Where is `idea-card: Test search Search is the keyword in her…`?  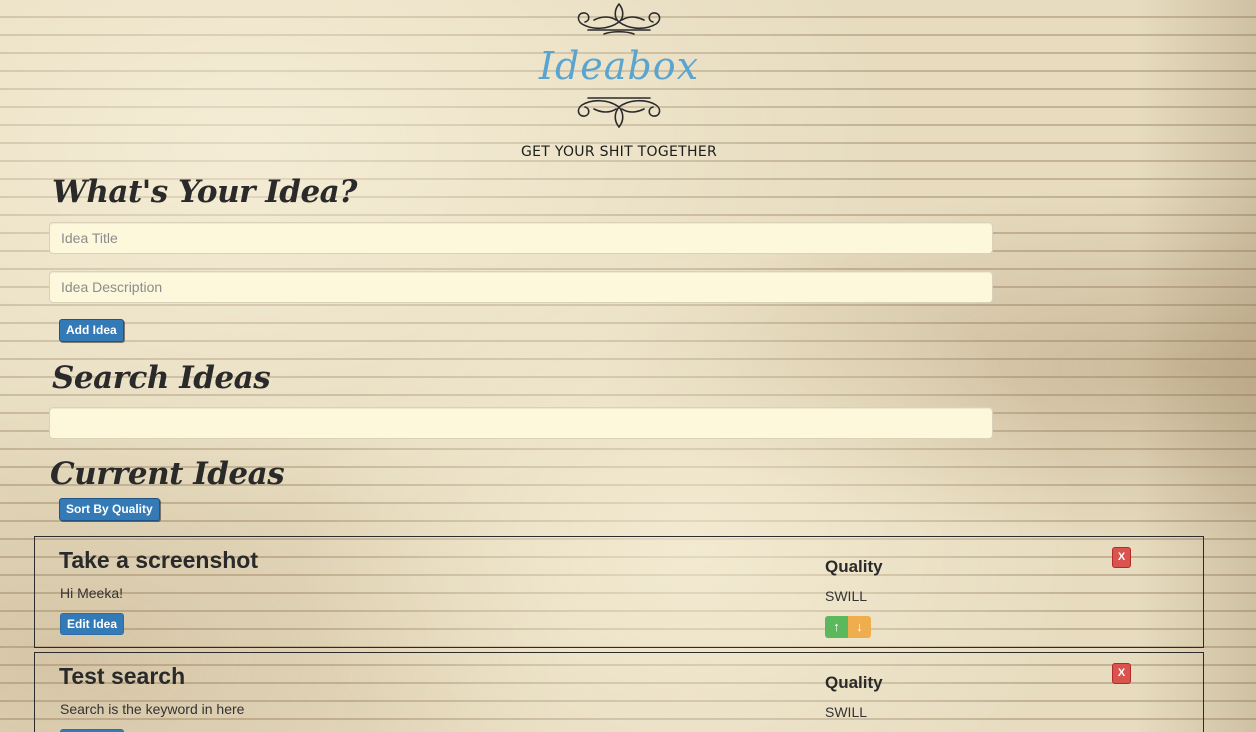 idea-card: Test search Search is the keyword in her… is located at coordinates (619, 692).